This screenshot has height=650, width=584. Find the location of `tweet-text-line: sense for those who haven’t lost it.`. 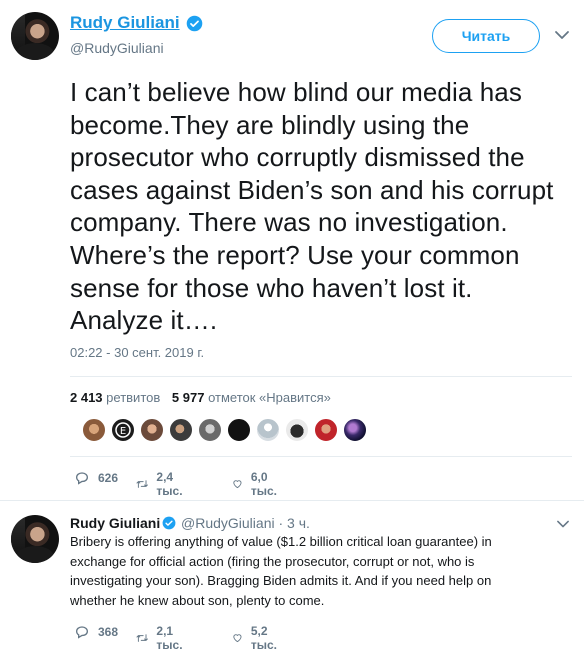

tweet-text-line: sense for those who haven’t lost it. is located at coordinates (271, 287).